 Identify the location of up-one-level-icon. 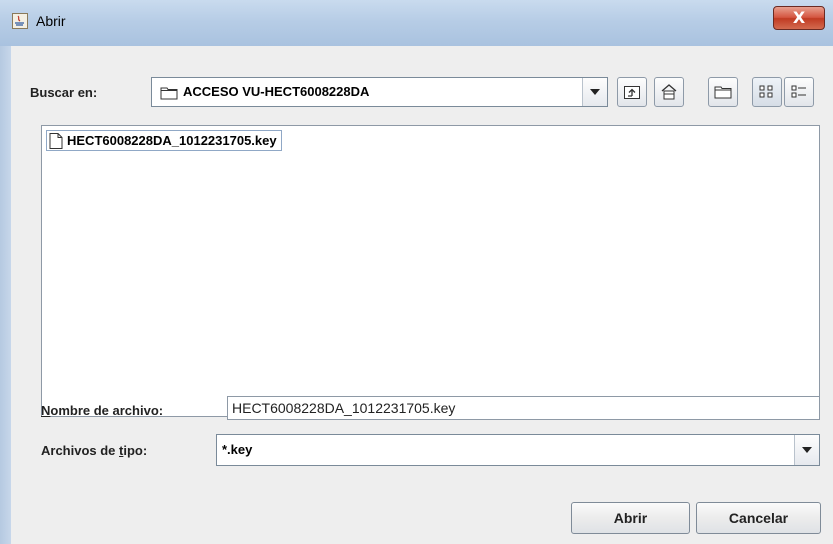
(632, 92).